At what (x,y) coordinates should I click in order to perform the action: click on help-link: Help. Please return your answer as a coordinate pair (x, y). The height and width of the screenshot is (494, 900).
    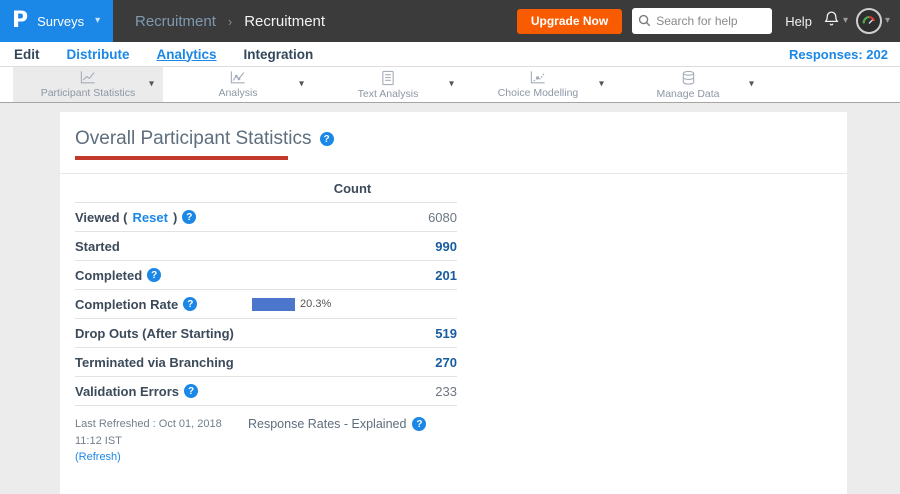
    Looking at the image, I should click on (798, 21).